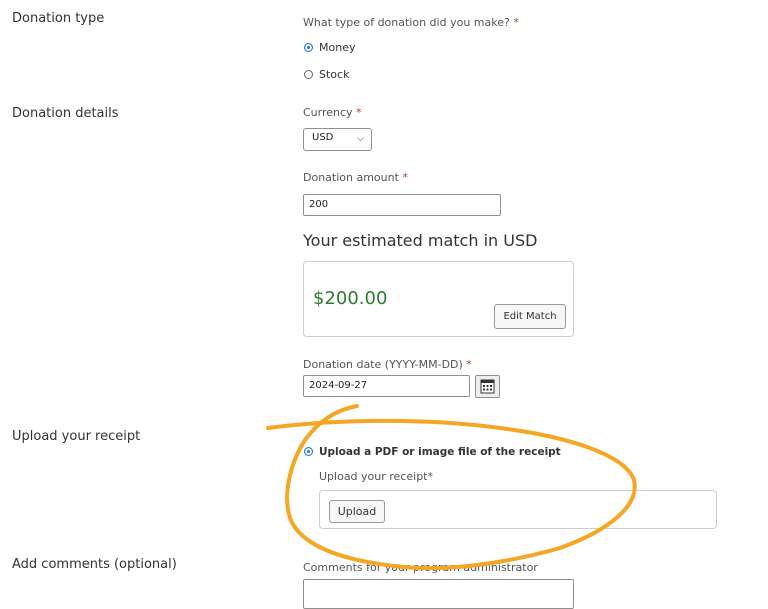 Image resolution: width=768 pixels, height=609 pixels. I want to click on comments-label: Comments for your program administrator, so click(420, 567).